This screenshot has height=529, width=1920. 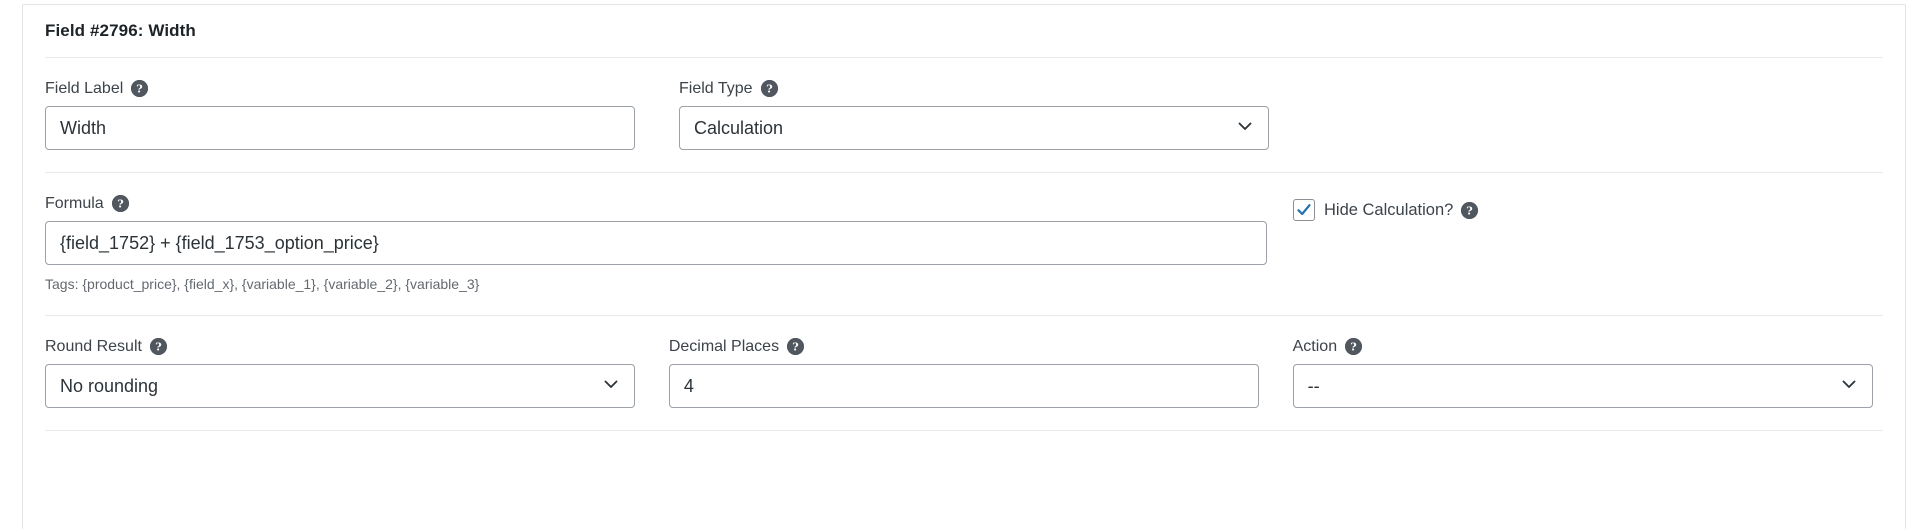 I want to click on round-result-group: Round Result ? No rounding, so click(x=357, y=373).